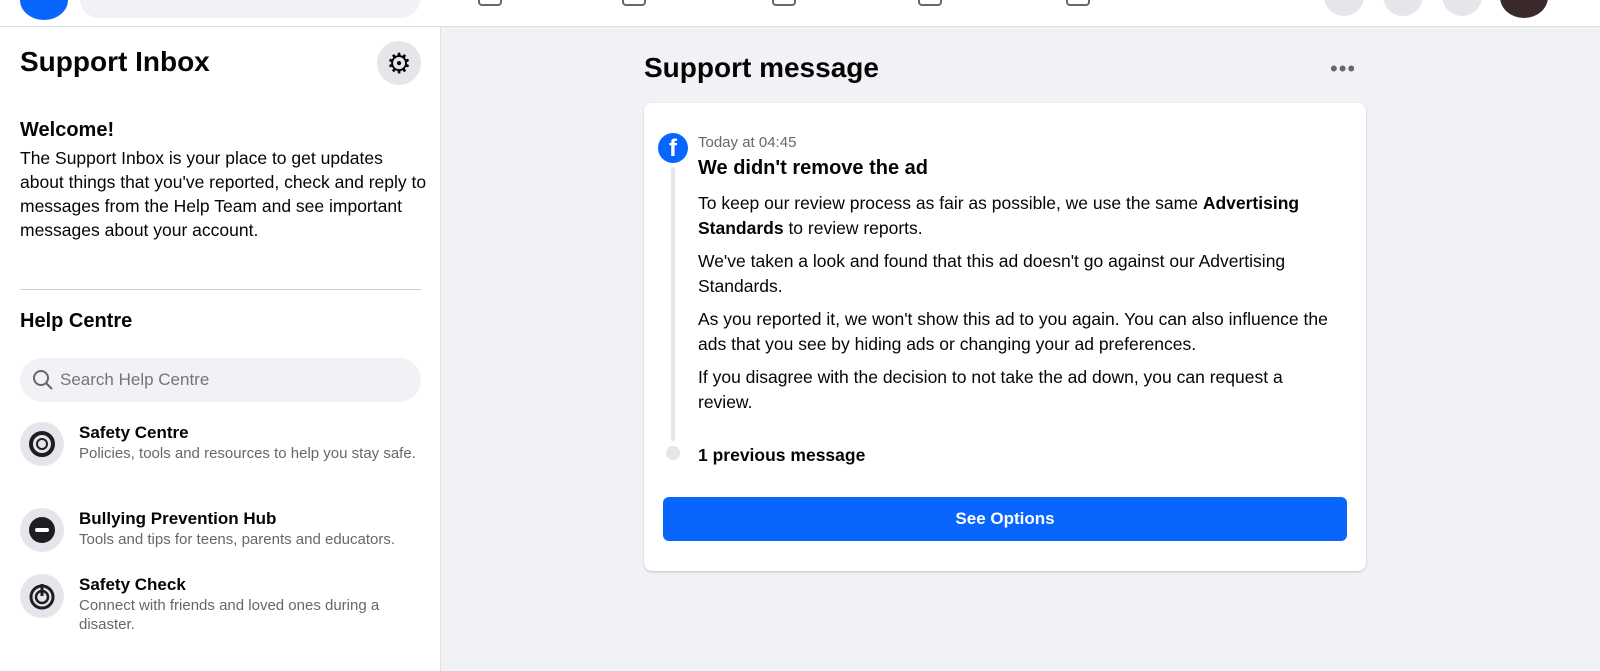 This screenshot has width=1600, height=671. I want to click on message-time: Today at 04:45, so click(747, 142).